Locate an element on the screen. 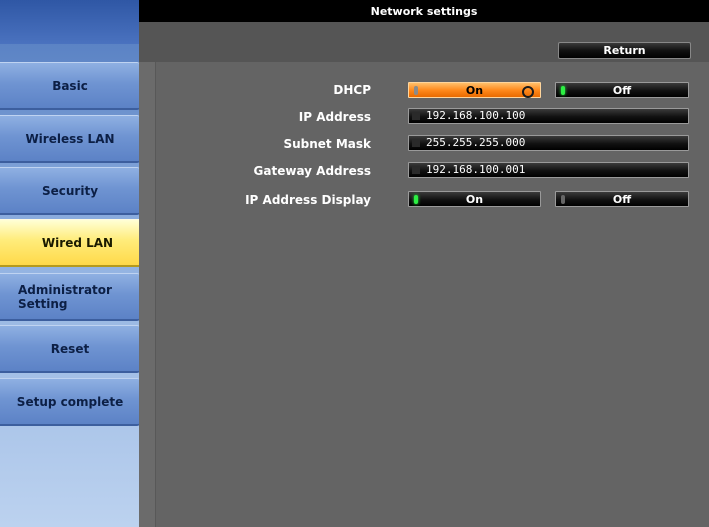 Image resolution: width=709 pixels, height=527 pixels. return-button-label: Return is located at coordinates (624, 50).